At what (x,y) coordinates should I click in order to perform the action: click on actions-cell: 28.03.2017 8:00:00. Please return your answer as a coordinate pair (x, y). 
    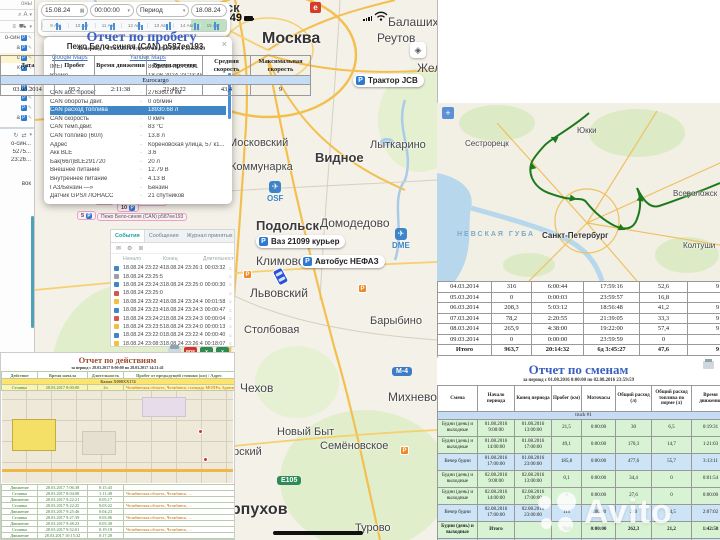
    Looking at the image, I should click on (62, 387).